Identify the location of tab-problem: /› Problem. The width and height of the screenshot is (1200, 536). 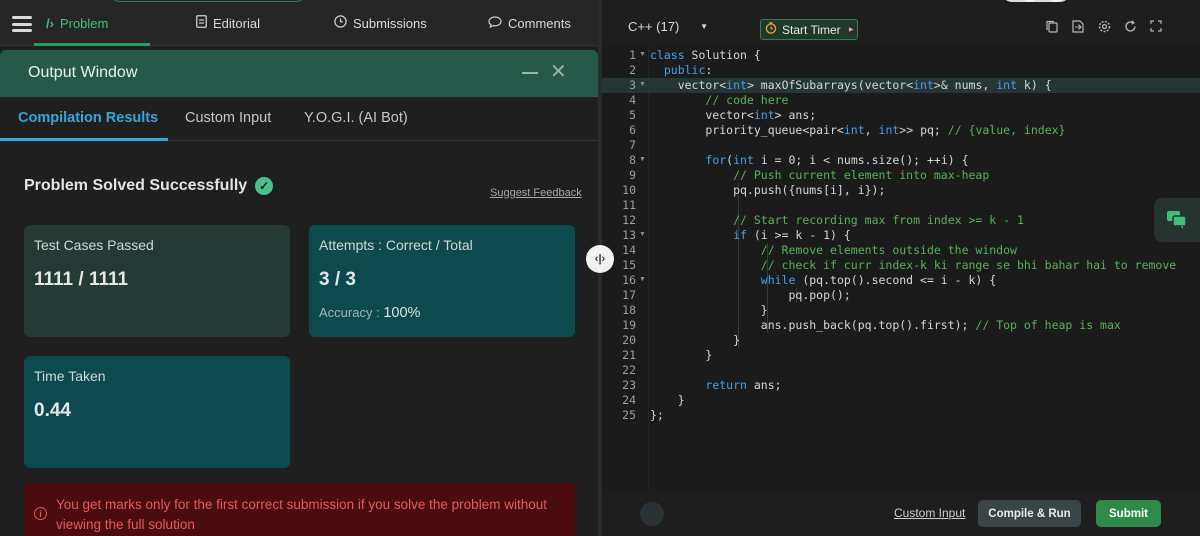
(77, 23).